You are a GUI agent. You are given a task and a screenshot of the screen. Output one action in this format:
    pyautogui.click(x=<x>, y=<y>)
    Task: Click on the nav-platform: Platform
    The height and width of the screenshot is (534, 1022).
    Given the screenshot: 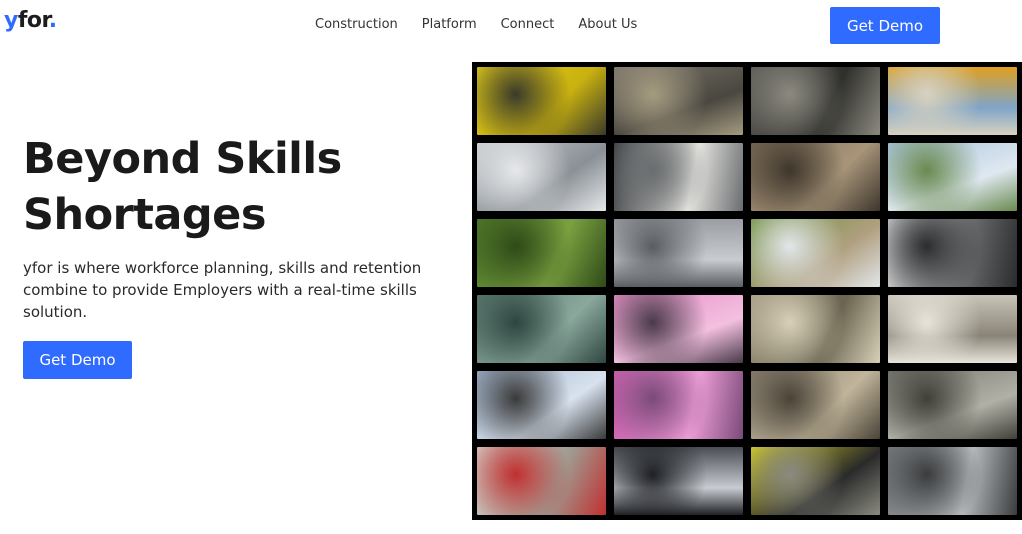 What is the action you would take?
    pyautogui.click(x=449, y=24)
    